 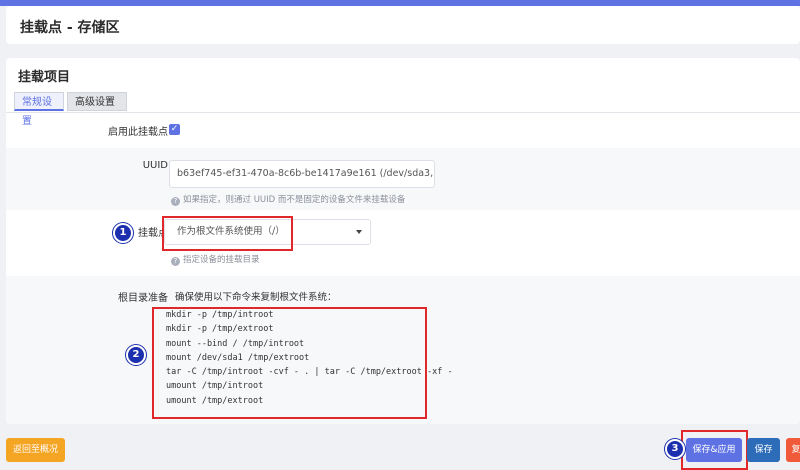 I want to click on enable-checkbox: ✓, so click(x=174, y=129).